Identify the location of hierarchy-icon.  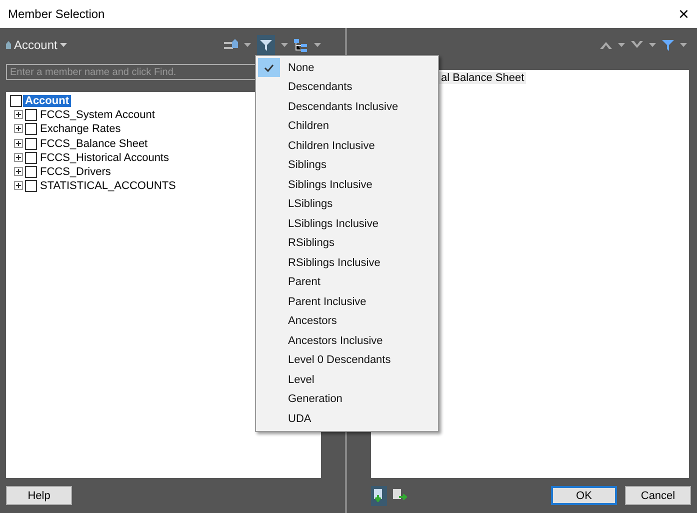
(301, 45).